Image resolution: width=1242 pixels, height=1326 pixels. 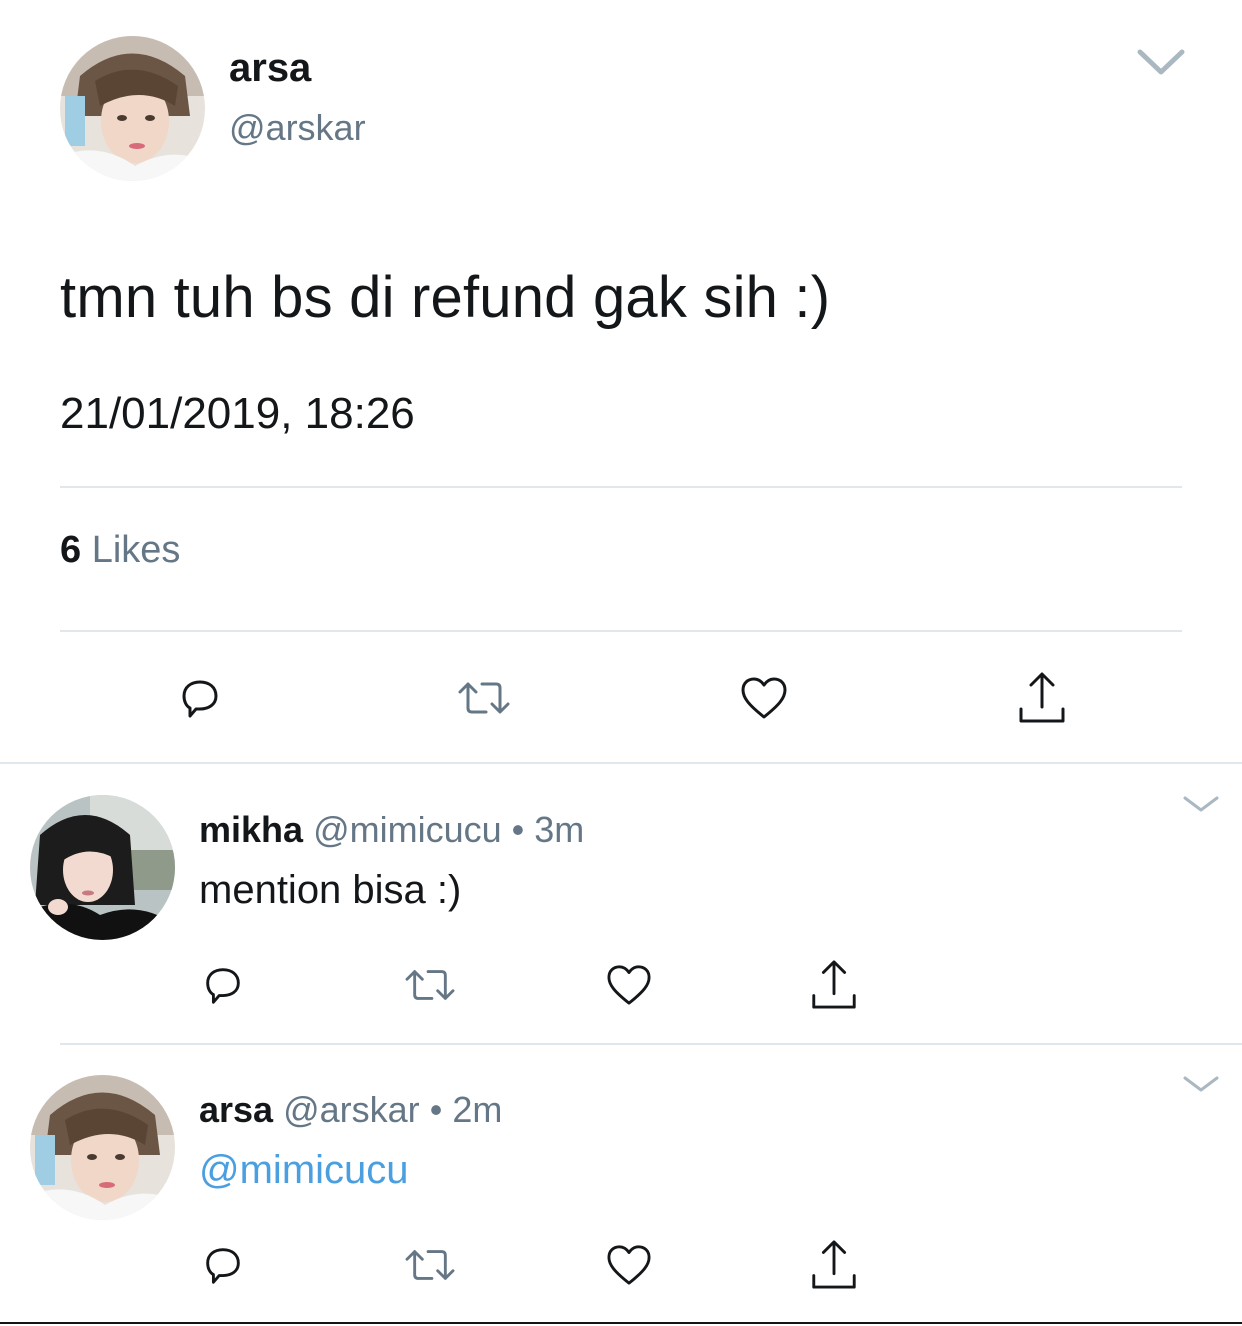 What do you see at coordinates (297, 128) in the screenshot?
I see `main-handle: @arskar` at bounding box center [297, 128].